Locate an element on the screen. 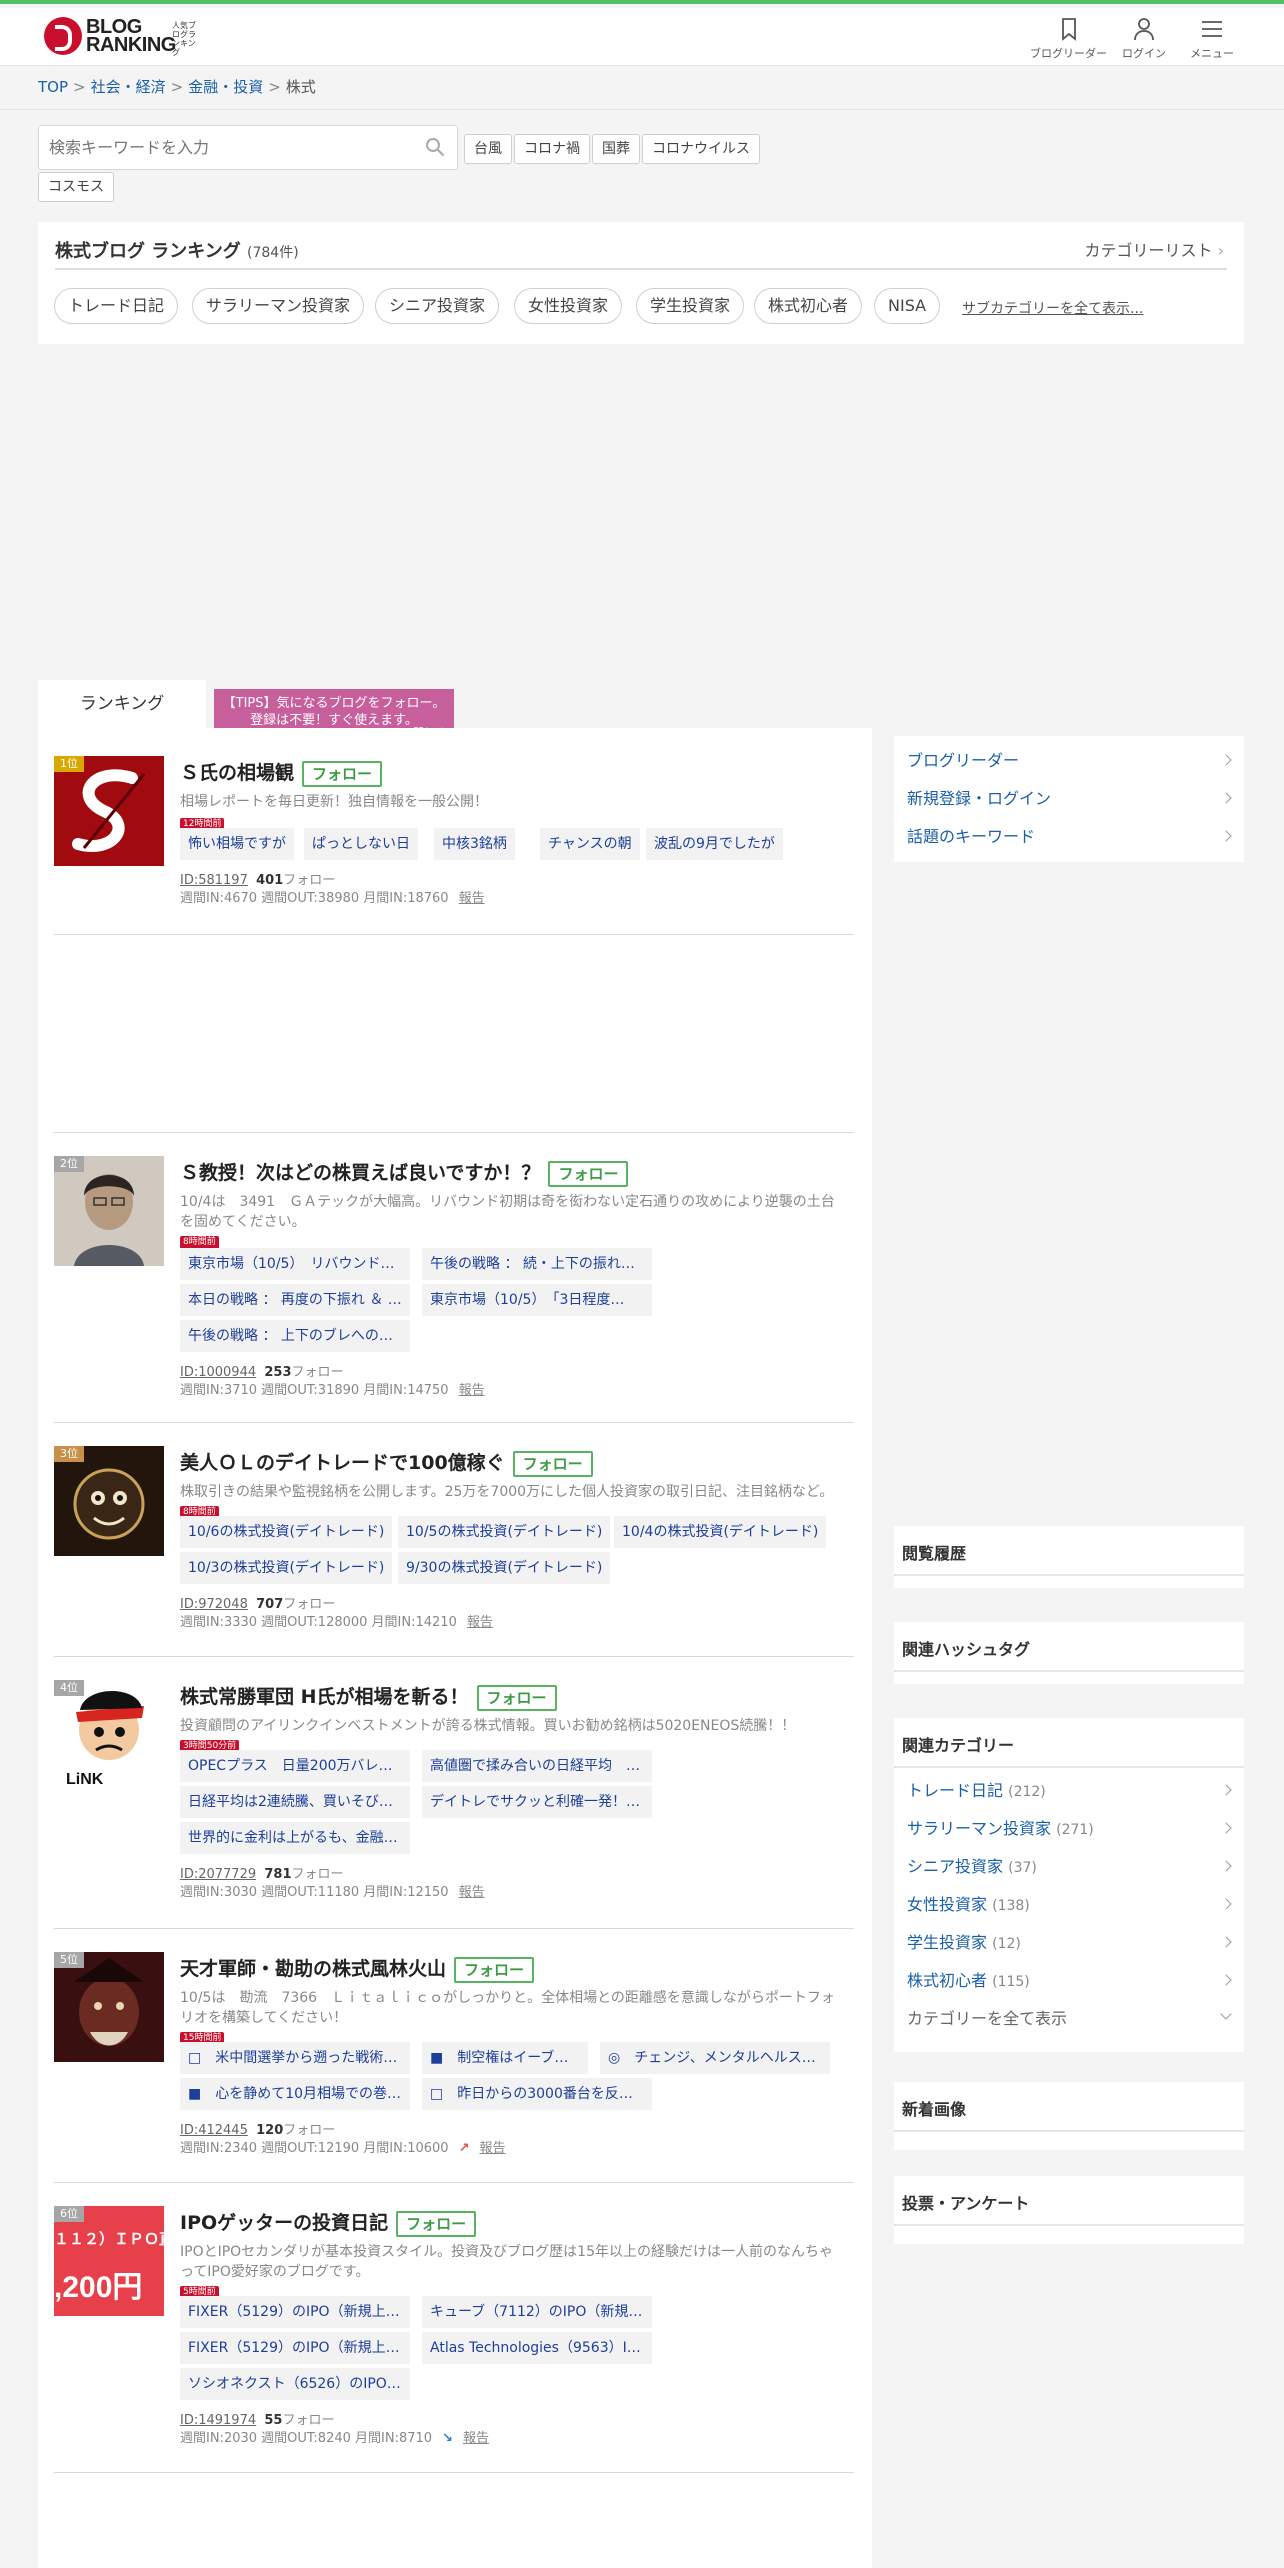 This screenshot has height=2568, width=1284. article-link: 怖い相場ですが is located at coordinates (237, 844).